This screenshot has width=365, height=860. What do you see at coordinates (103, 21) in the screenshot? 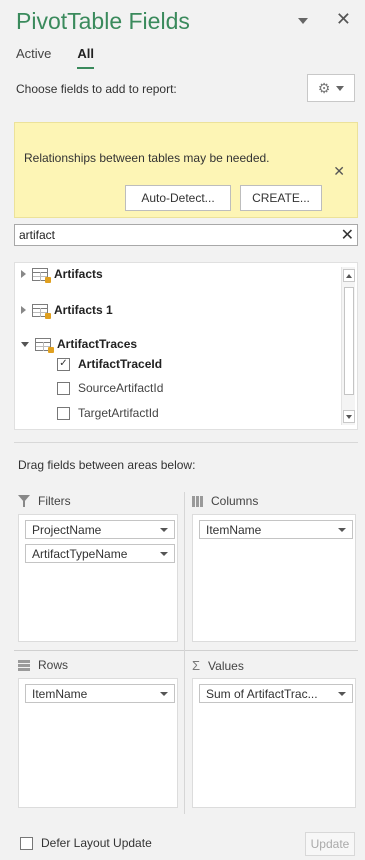
I see `pane-title: PivotTable Fields` at bounding box center [103, 21].